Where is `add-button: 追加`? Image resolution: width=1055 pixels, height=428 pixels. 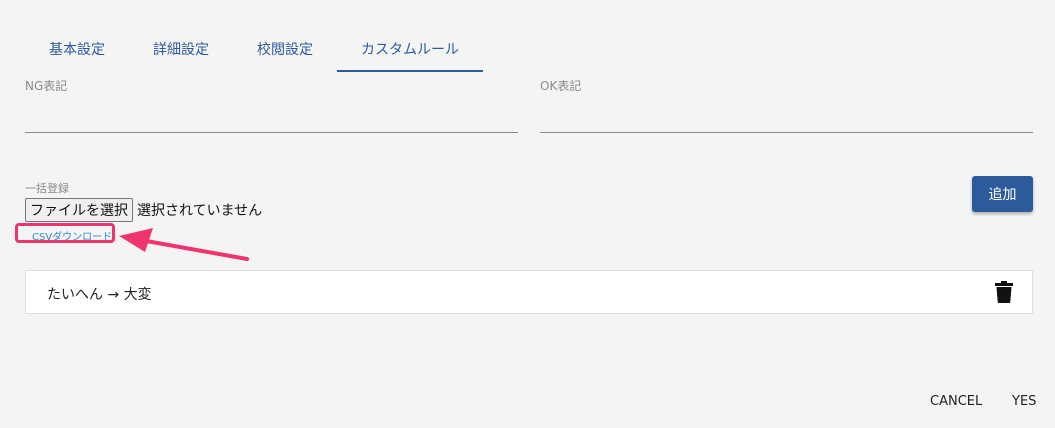 add-button: 追加 is located at coordinates (1002, 194).